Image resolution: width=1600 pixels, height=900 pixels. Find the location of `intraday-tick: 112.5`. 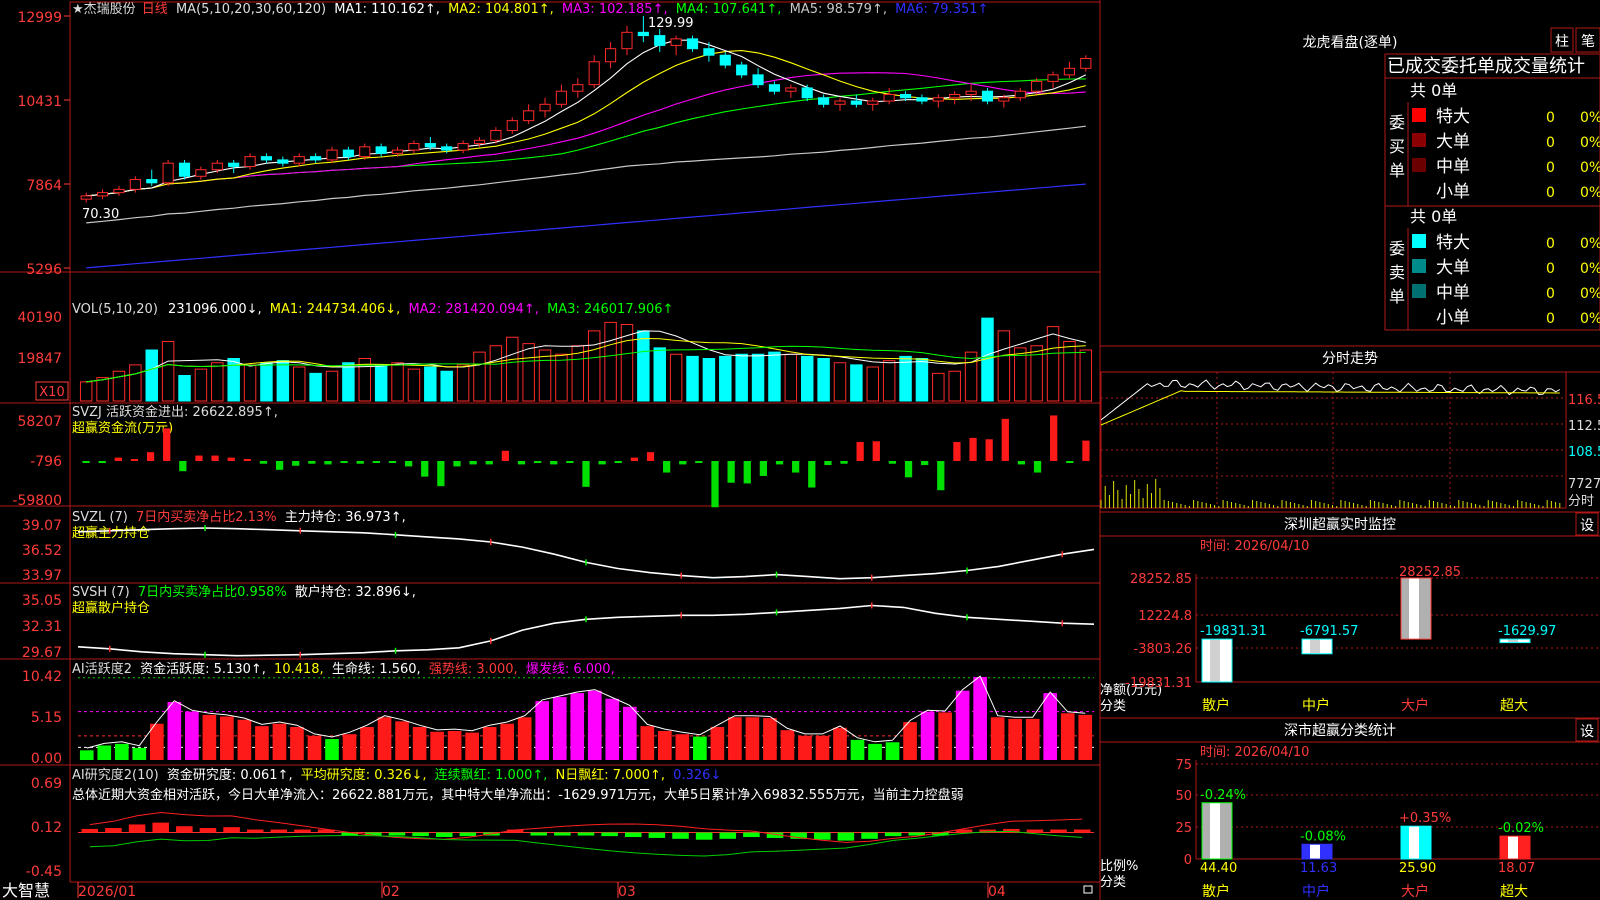

intraday-tick: 112.5 is located at coordinates (1584, 426).